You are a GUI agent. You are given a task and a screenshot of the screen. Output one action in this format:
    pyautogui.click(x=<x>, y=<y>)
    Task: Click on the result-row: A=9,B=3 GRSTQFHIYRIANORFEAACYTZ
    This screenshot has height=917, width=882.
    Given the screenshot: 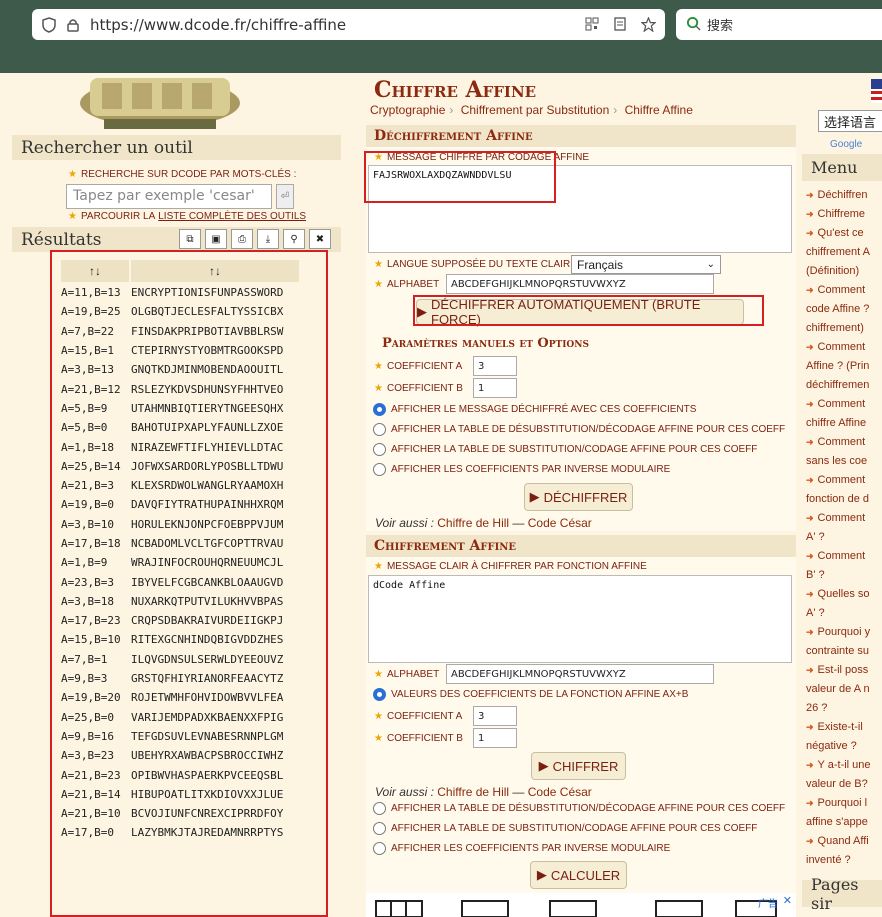 What is the action you would take?
    pyautogui.click(x=186, y=678)
    